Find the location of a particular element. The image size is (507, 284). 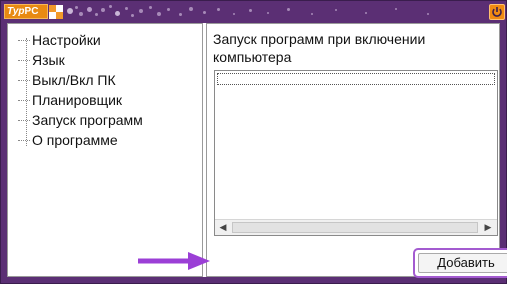

list-focus-row is located at coordinates (356, 79).